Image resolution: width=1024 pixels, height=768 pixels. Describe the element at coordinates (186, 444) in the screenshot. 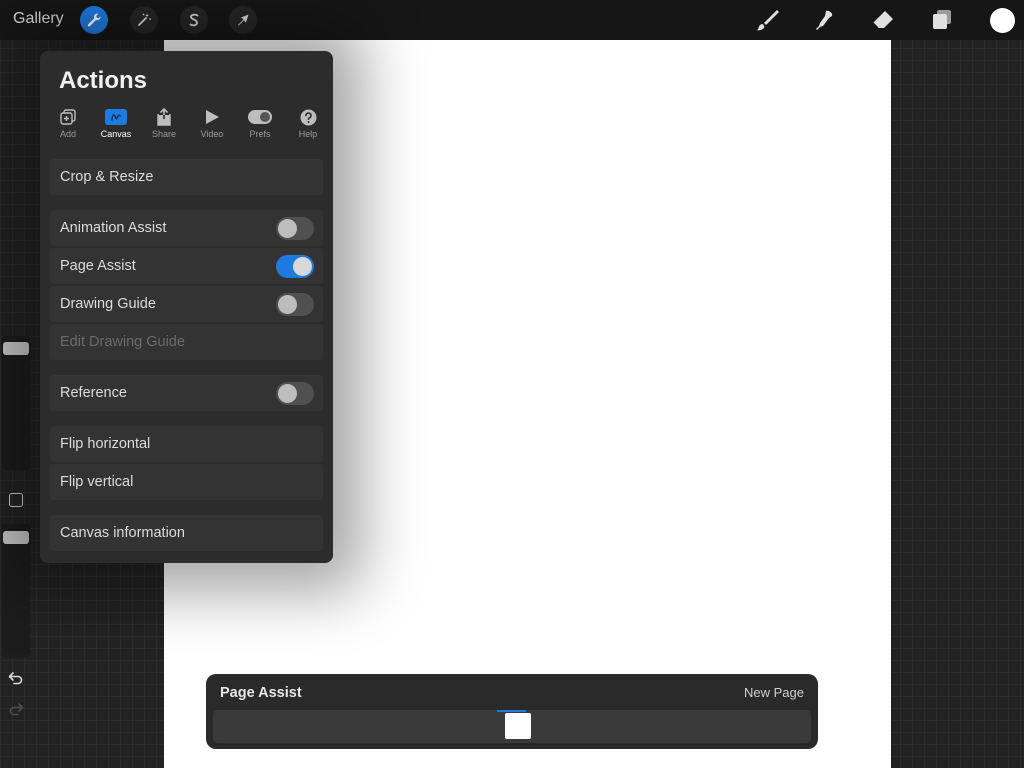

I see `flip-horizontal-row: Flip horizontal` at that location.